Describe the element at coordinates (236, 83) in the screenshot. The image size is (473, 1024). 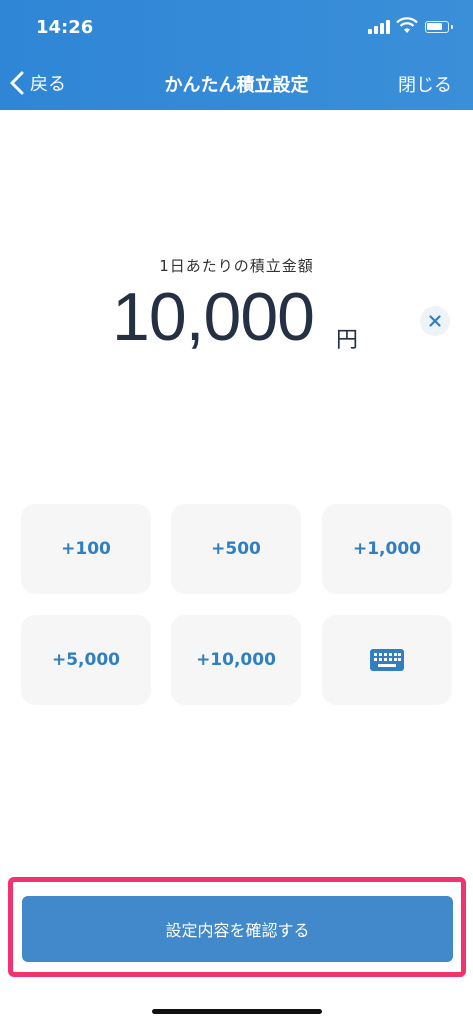
I see `navigation-bar: 戻る かんたん積立設定 閉じる` at that location.